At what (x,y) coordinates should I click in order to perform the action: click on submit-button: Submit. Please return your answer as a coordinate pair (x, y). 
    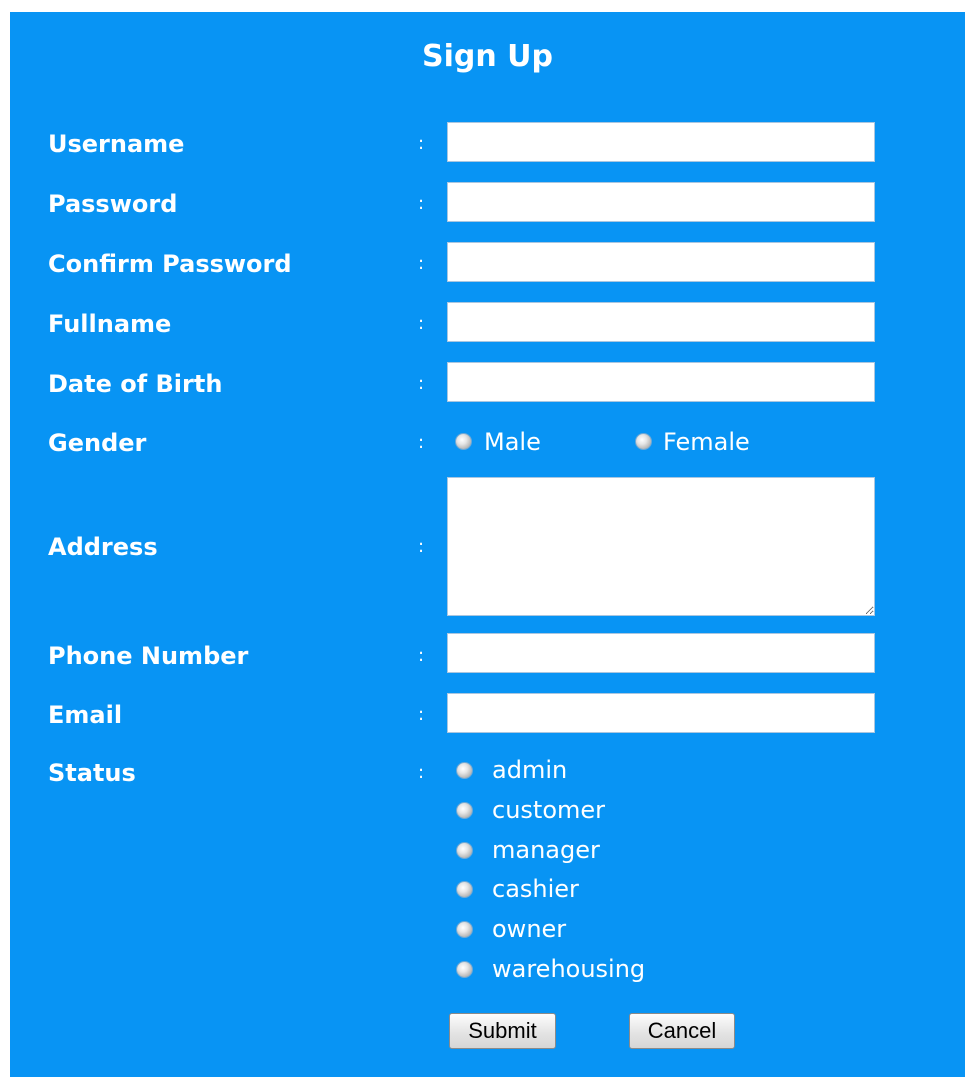
    Looking at the image, I should click on (502, 1031).